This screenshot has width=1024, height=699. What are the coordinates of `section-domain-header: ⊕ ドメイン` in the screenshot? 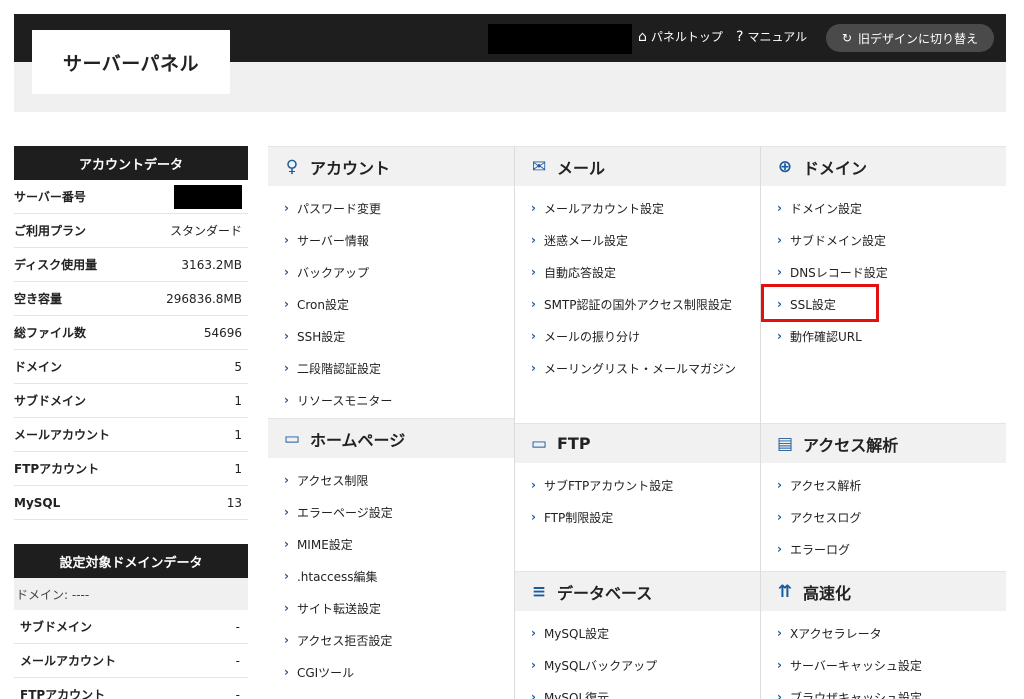 It's located at (883, 166).